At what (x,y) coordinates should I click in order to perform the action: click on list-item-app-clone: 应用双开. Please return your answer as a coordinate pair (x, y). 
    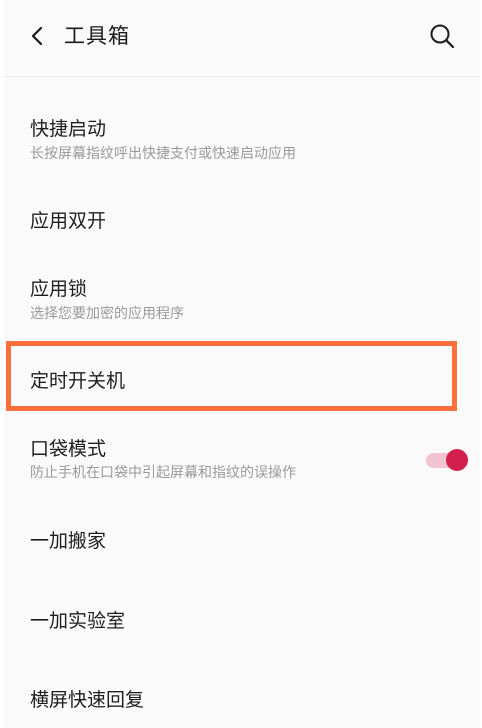
    Looking at the image, I should click on (242, 221).